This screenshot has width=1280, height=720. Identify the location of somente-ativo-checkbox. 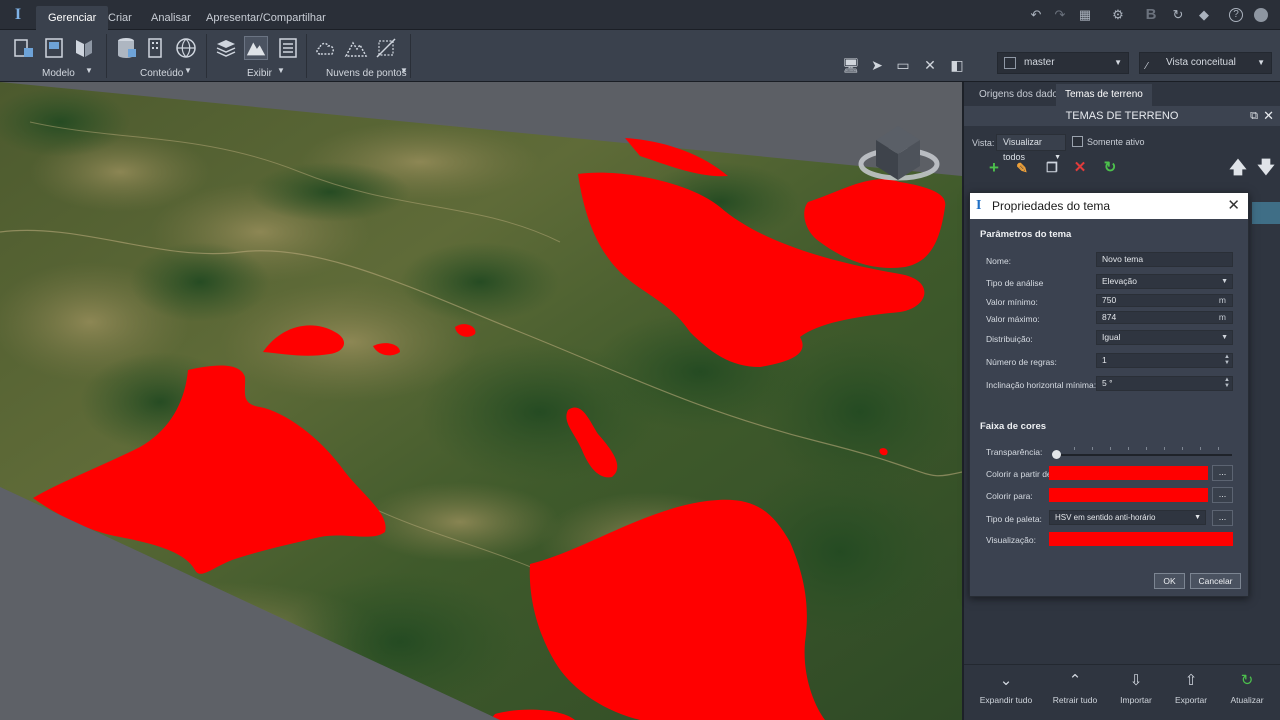
(1077, 141).